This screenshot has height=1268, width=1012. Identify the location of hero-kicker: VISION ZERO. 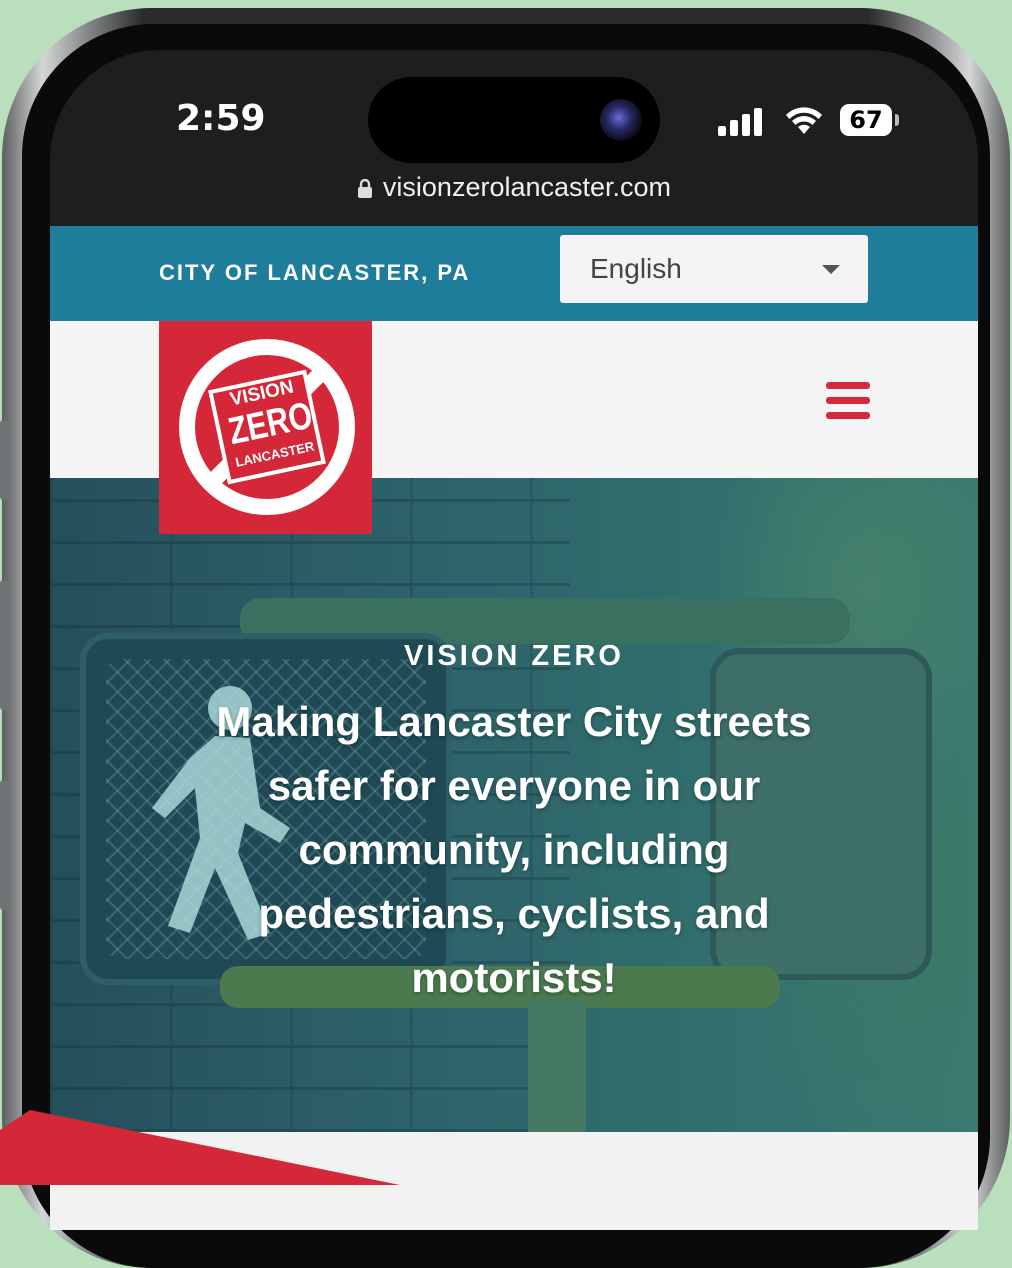
(514, 656).